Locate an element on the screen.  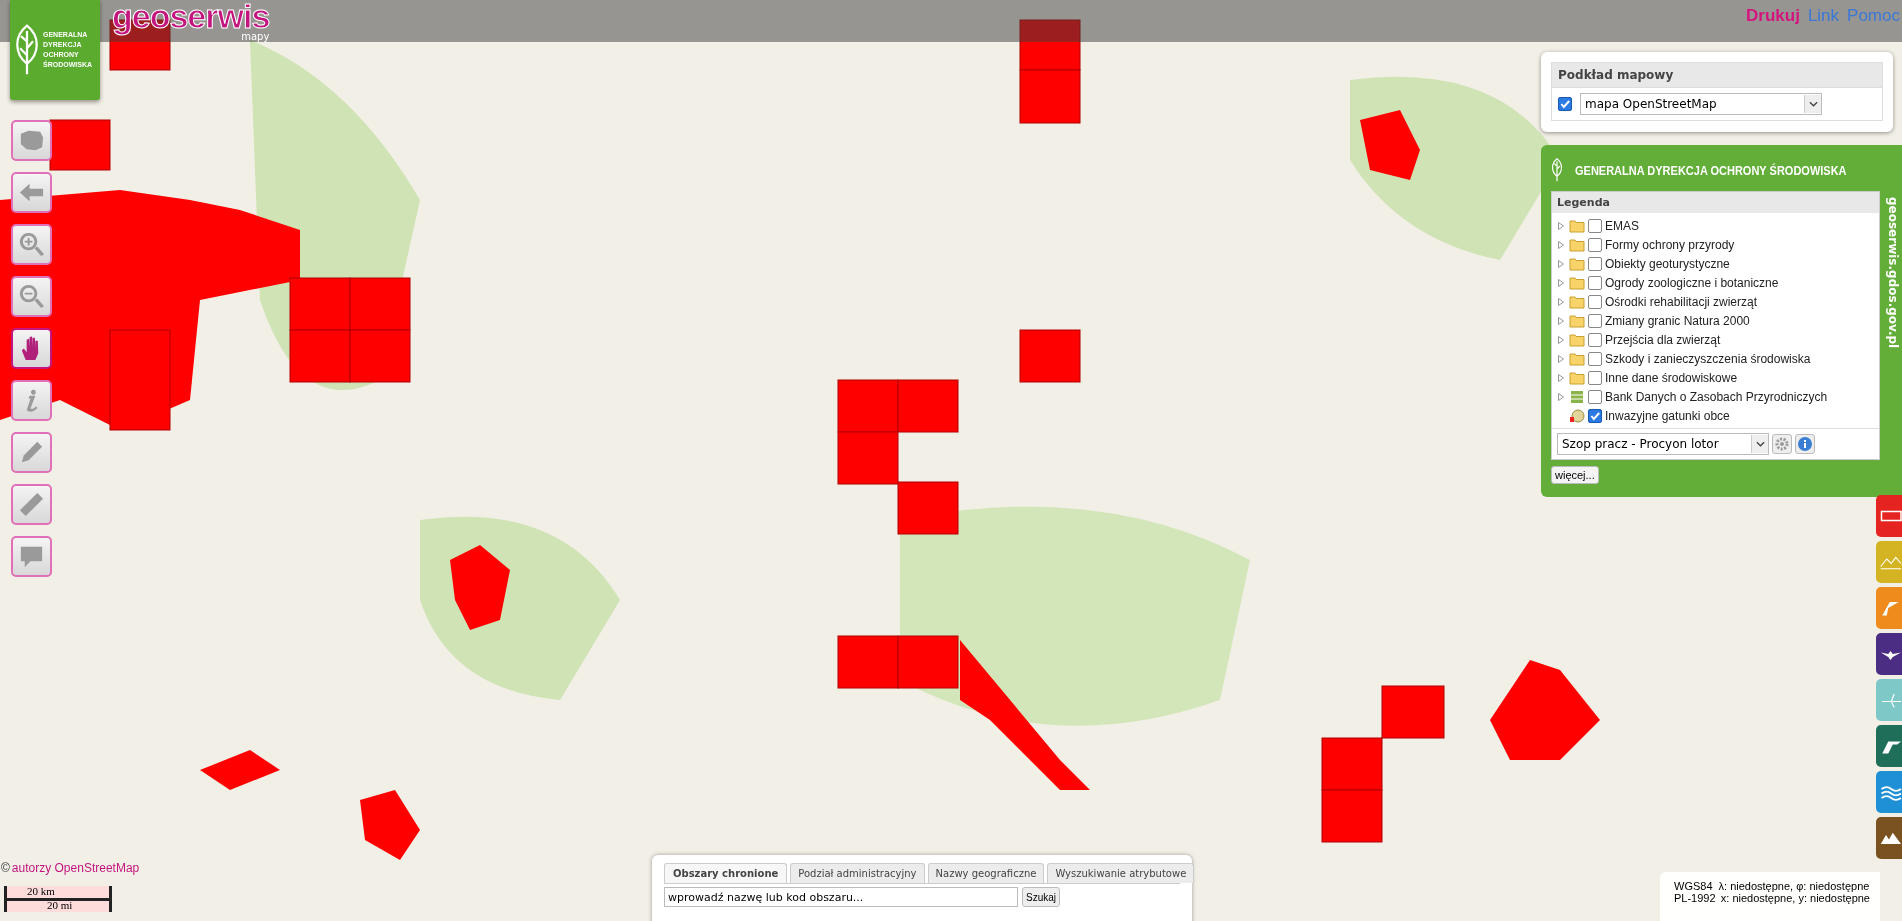
database-icon is located at coordinates (1577, 396).